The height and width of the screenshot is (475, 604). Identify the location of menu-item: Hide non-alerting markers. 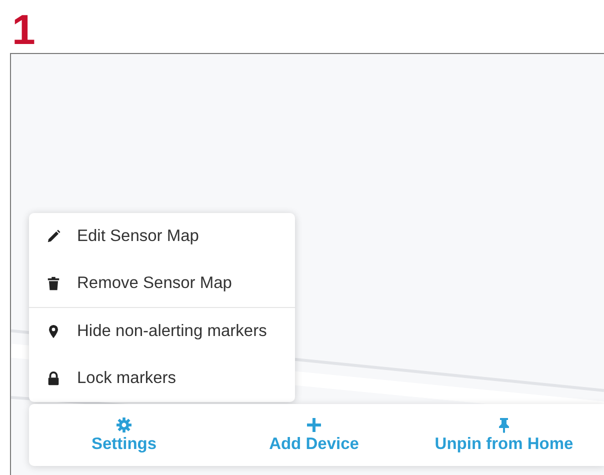
(162, 331).